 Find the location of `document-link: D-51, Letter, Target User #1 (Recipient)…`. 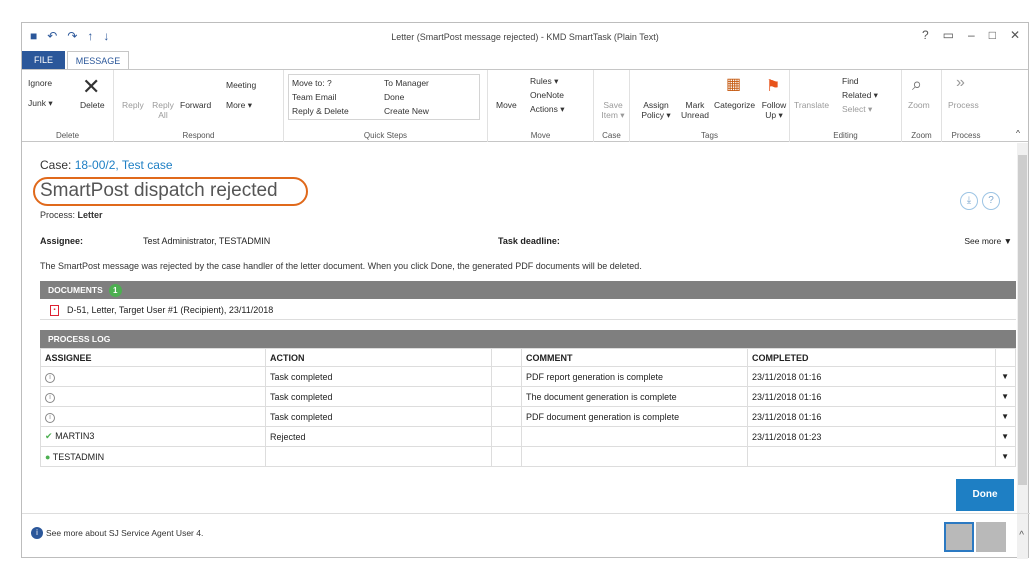

document-link: D-51, Letter, Target User #1 (Recipient)… is located at coordinates (170, 310).